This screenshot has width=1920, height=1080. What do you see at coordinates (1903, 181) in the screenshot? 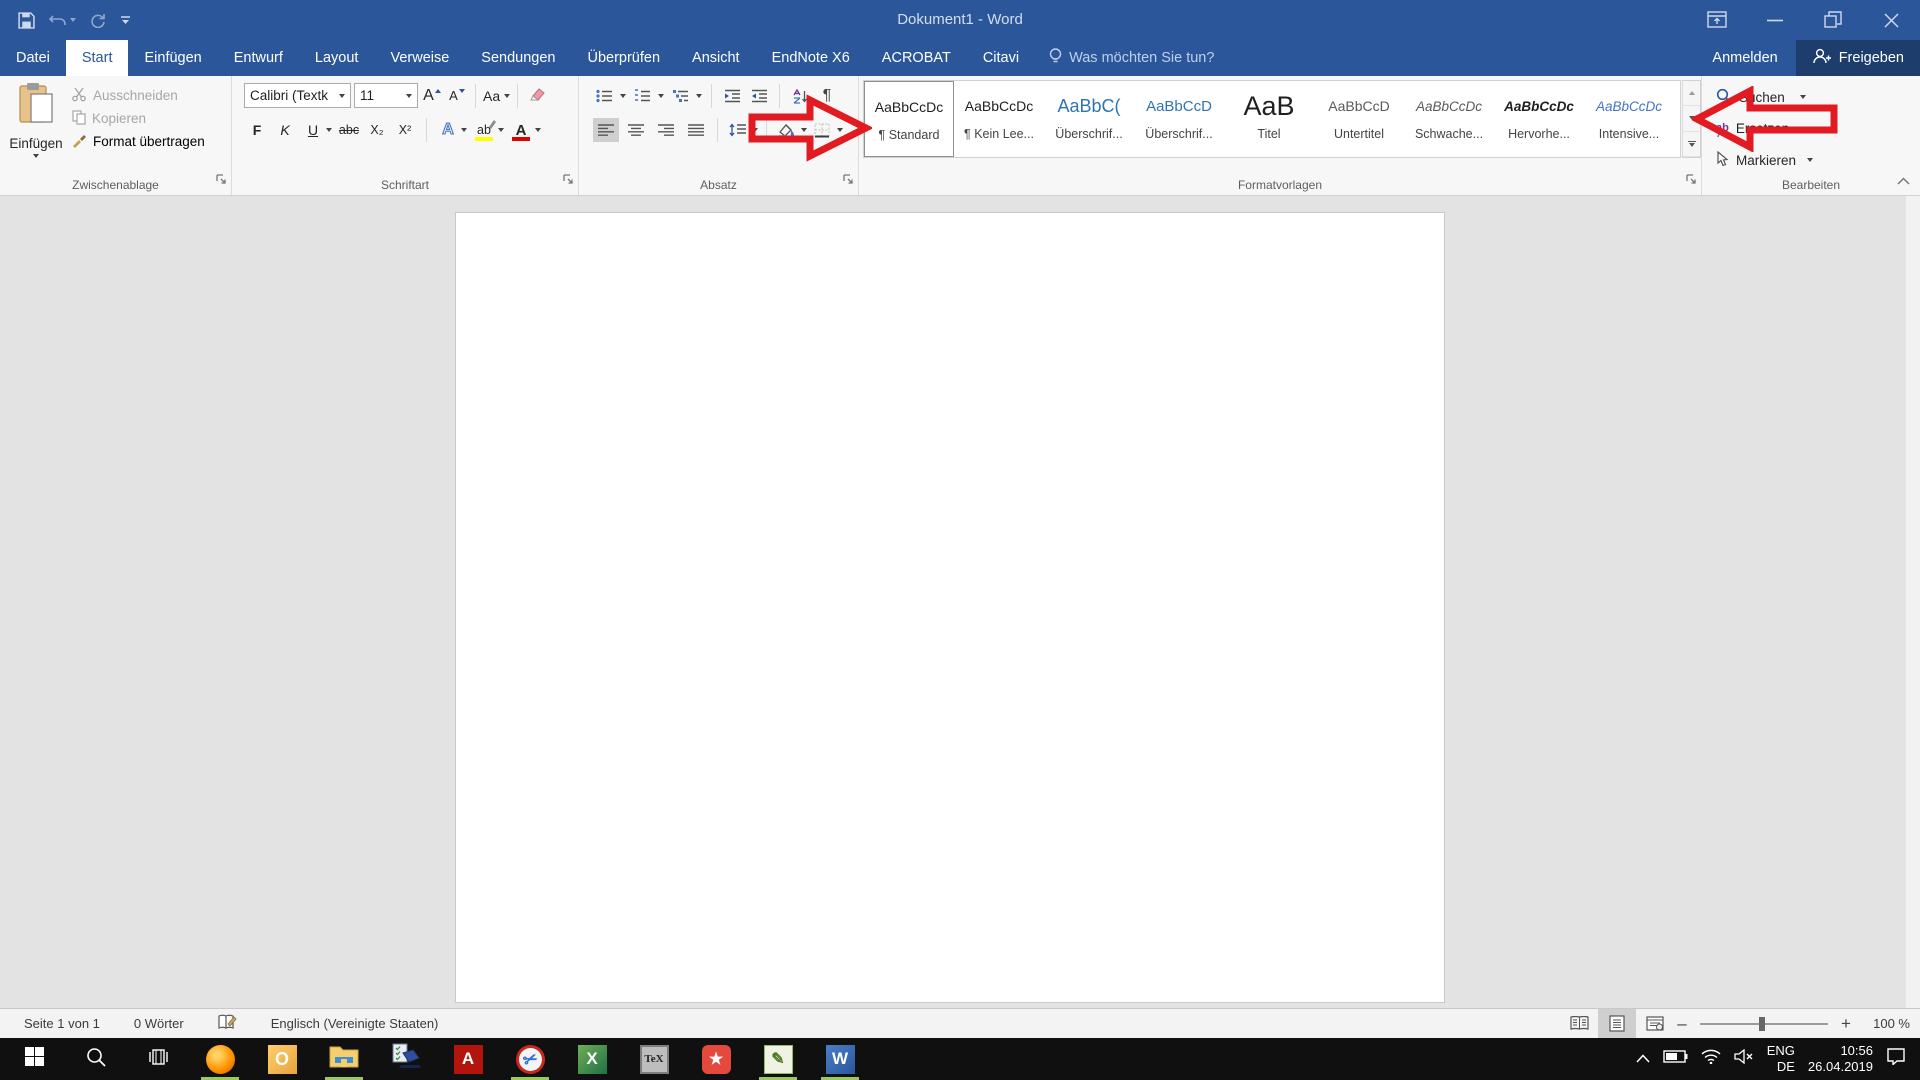
I see `collapse-ribbon-icon` at bounding box center [1903, 181].